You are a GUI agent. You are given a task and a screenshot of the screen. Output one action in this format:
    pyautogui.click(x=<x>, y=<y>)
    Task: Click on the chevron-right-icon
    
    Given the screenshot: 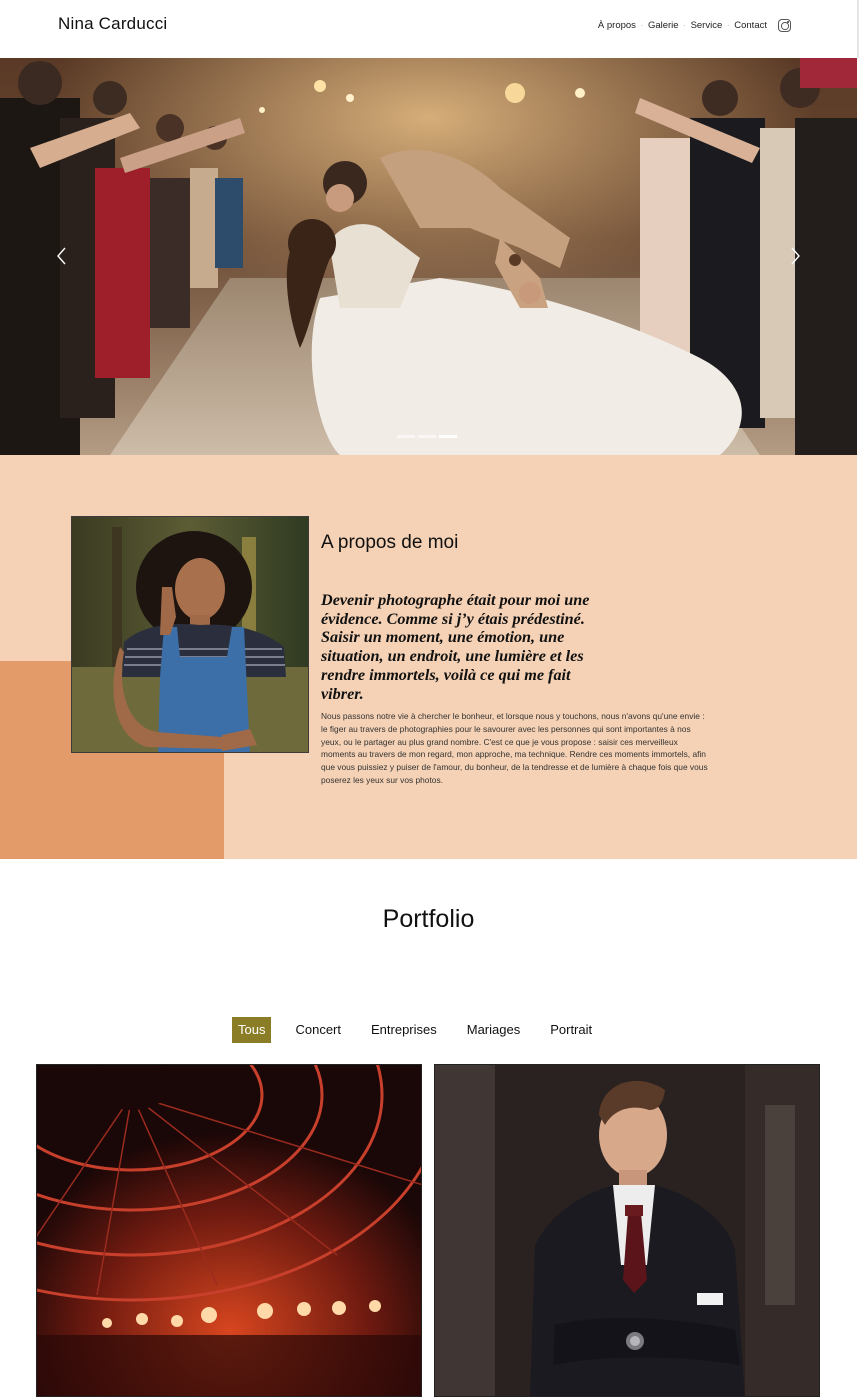 What is the action you would take?
    pyautogui.click(x=795, y=256)
    